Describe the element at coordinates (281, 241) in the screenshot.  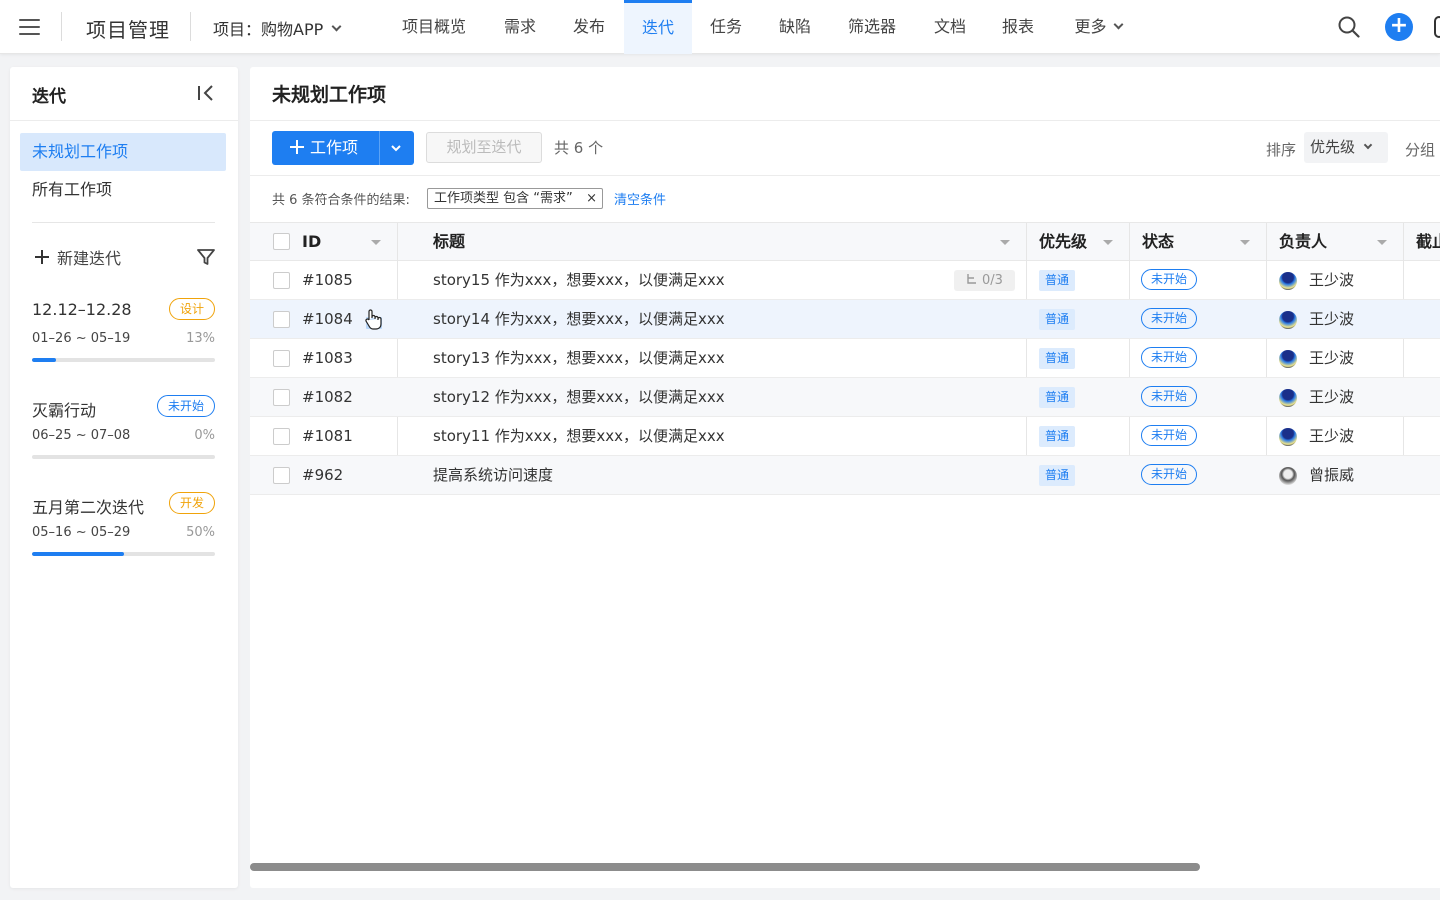
I see `select-all-checkbox` at that location.